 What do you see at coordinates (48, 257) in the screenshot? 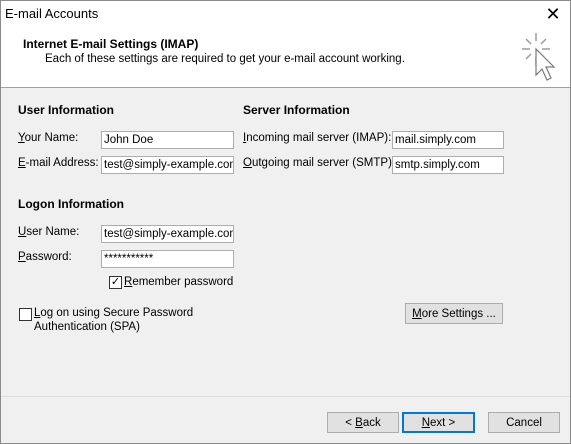
I see `password-label-text: assword:` at bounding box center [48, 257].